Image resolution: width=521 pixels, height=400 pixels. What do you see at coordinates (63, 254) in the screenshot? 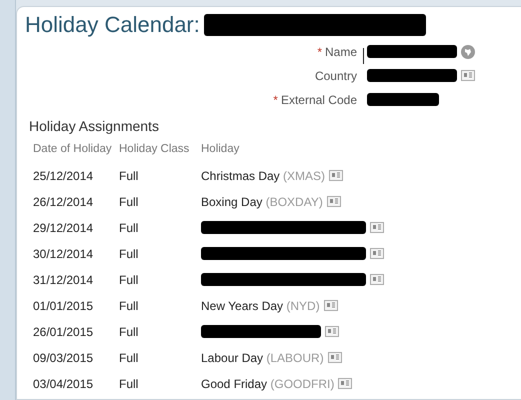
I see `table-cell-text: 30/12/2014` at bounding box center [63, 254].